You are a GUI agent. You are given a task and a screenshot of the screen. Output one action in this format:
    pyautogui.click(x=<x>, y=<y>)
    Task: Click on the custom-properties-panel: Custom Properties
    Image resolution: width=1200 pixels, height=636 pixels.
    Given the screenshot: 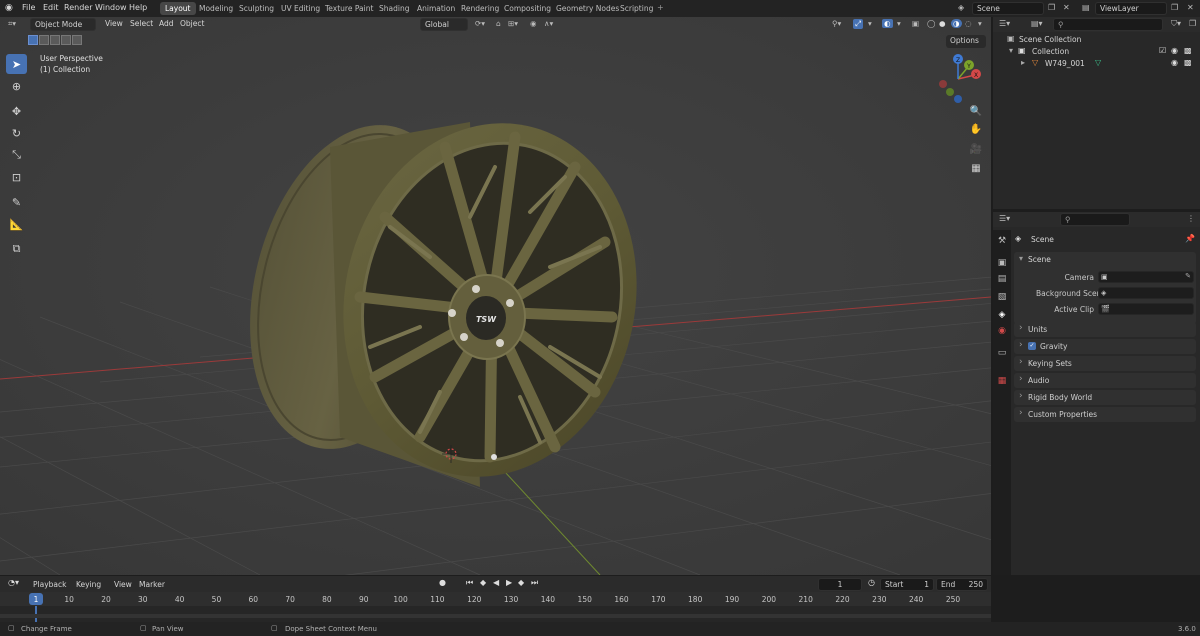 What is the action you would take?
    pyautogui.click(x=1105, y=414)
    